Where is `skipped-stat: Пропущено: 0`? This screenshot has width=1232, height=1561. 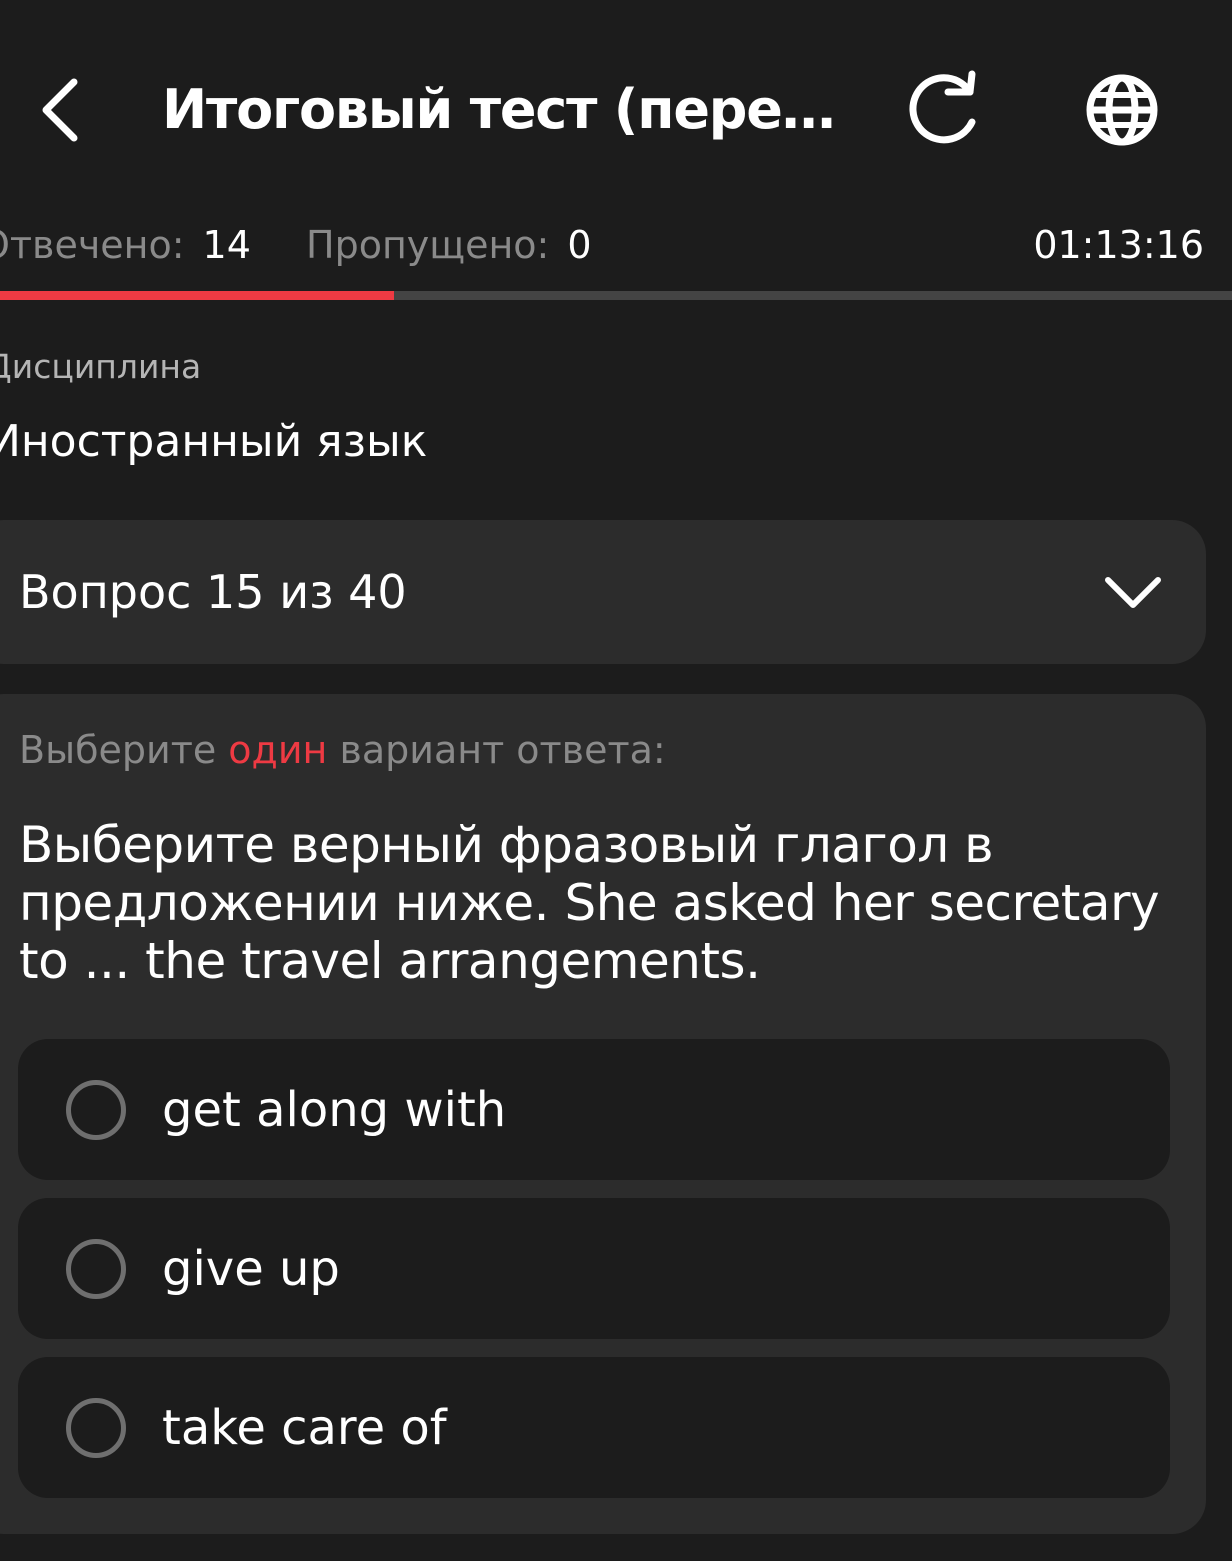 skipped-stat: Пропущено: 0 is located at coordinates (449, 245).